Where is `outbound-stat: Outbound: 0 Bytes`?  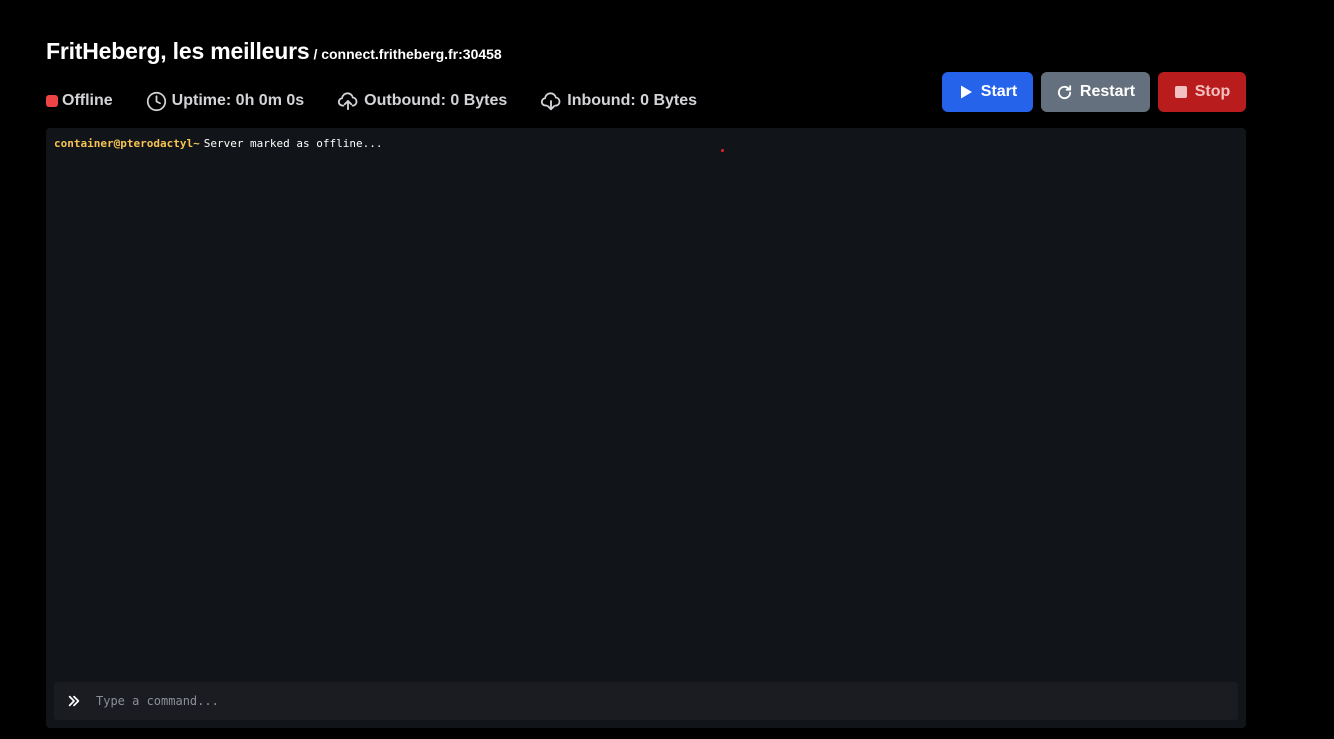
outbound-stat: Outbound: 0 Bytes is located at coordinates (422, 101).